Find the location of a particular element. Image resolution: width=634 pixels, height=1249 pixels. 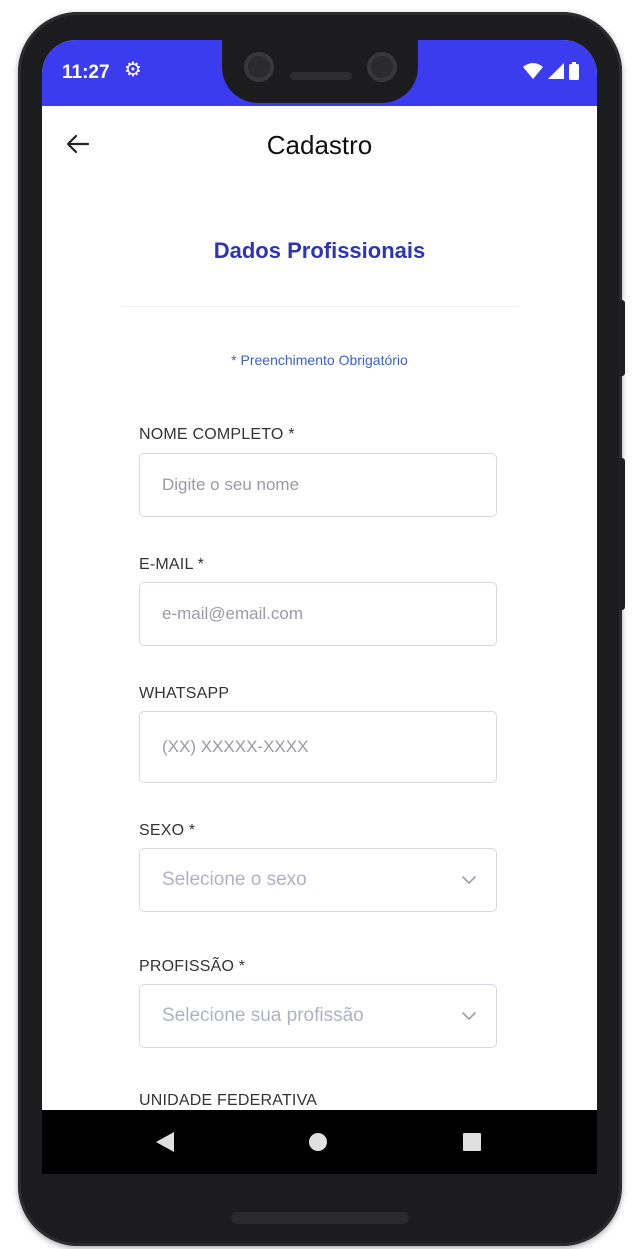

profession-select: Selecione sua profissão is located at coordinates (318, 1016).